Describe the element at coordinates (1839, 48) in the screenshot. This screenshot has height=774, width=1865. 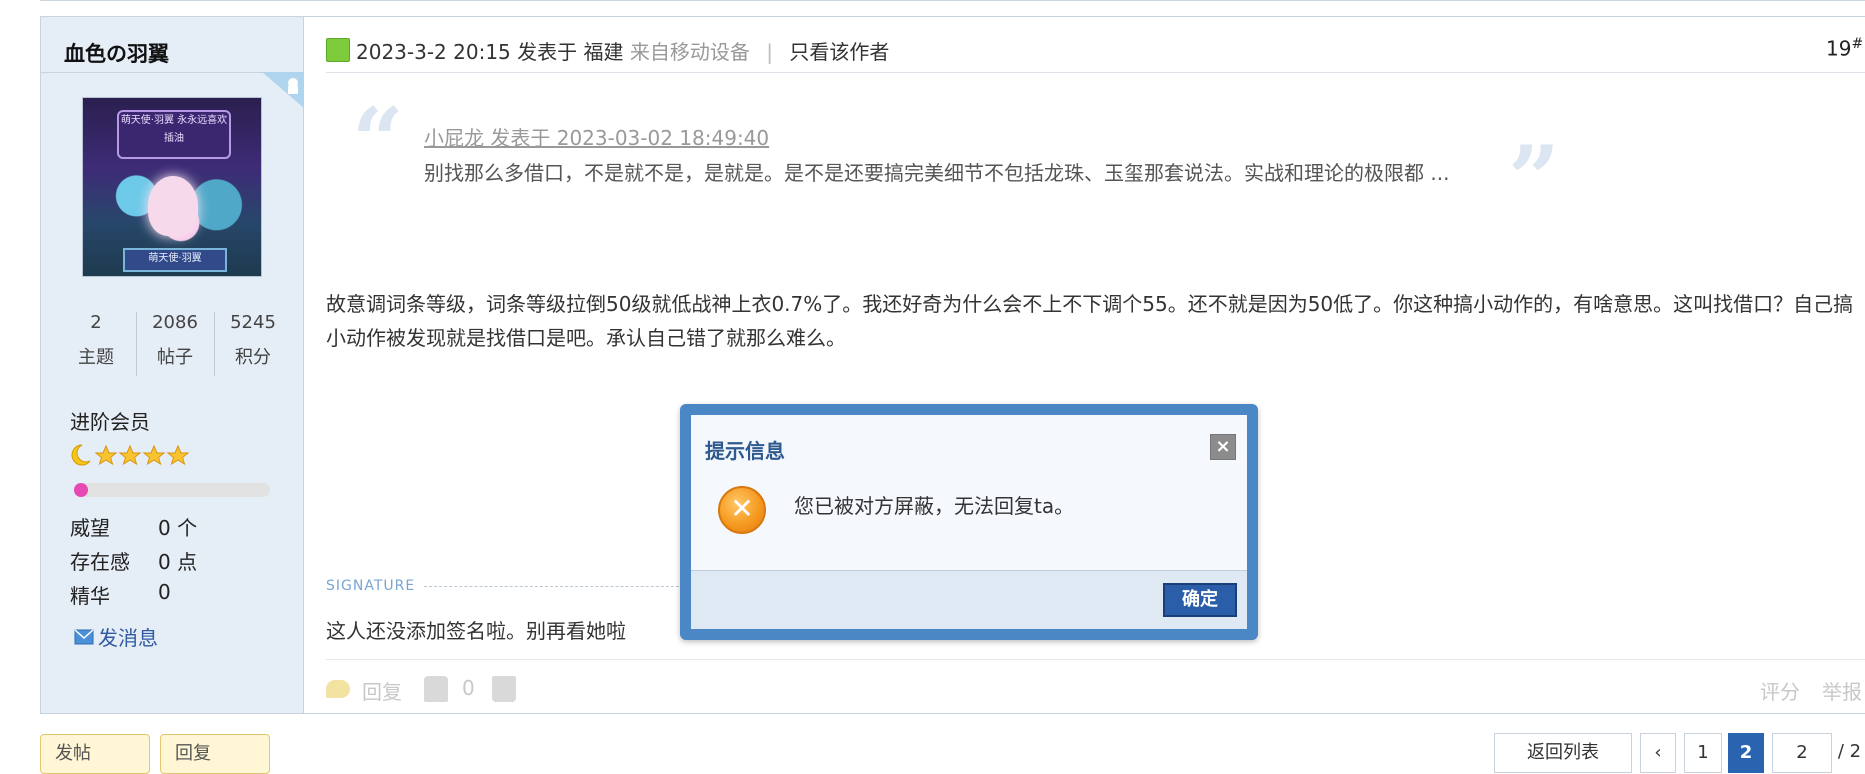
I see `floor-value: 19` at that location.